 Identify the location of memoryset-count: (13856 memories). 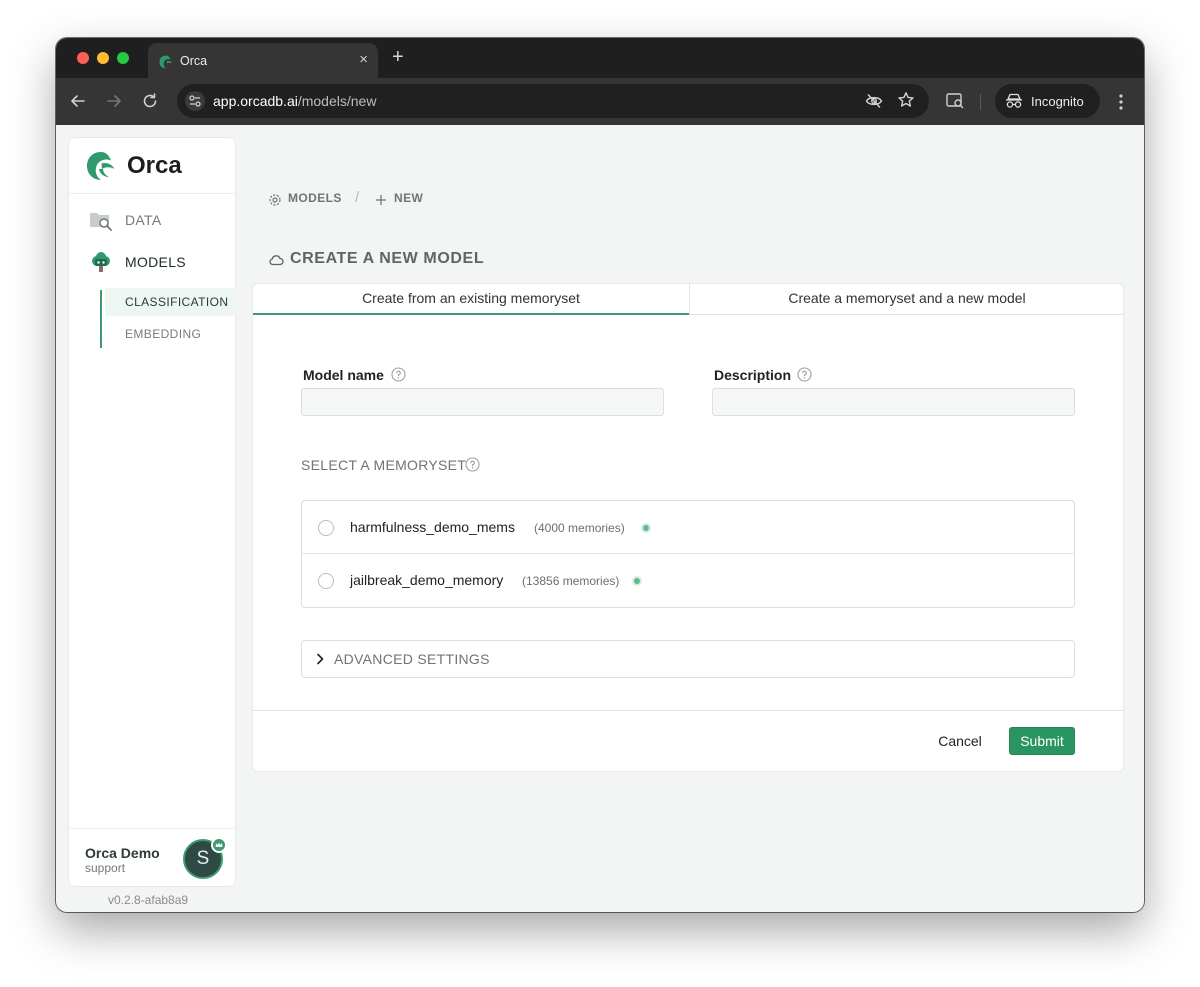
(571, 581).